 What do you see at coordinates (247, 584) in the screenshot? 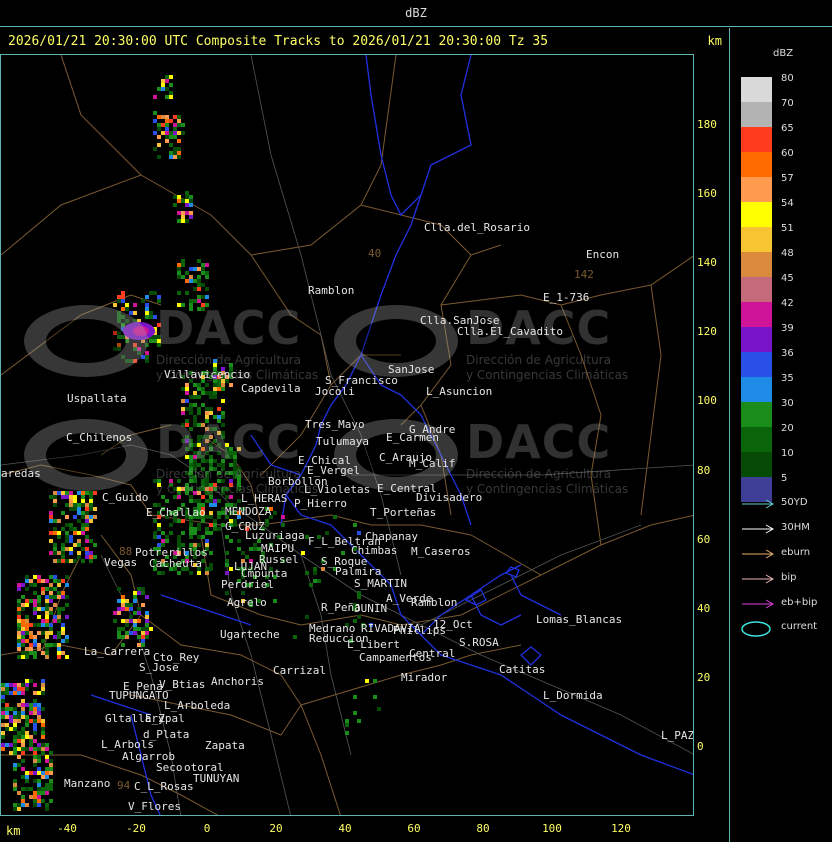
I see `place-label: Perdriel` at bounding box center [247, 584].